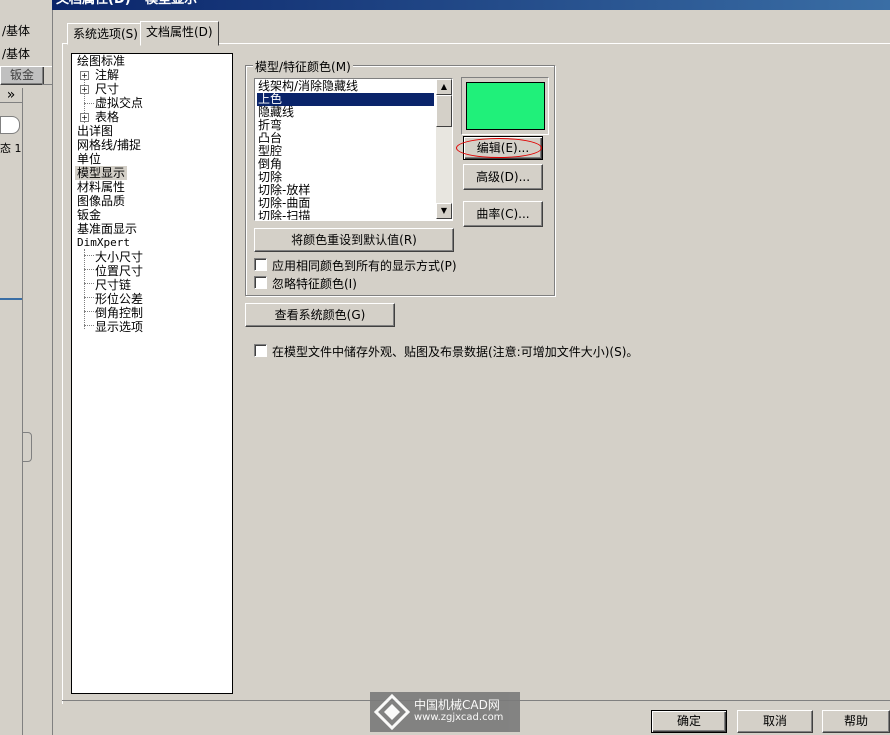 This screenshot has height=735, width=890. What do you see at coordinates (260, 264) in the screenshot?
I see `apply-same-color-checkbox` at bounding box center [260, 264].